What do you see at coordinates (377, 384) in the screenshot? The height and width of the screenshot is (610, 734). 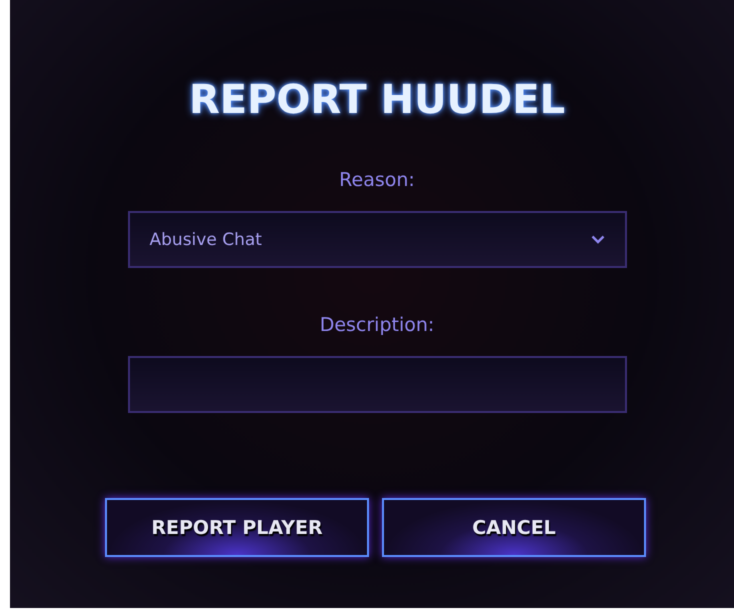 I see `description-field` at bounding box center [377, 384].